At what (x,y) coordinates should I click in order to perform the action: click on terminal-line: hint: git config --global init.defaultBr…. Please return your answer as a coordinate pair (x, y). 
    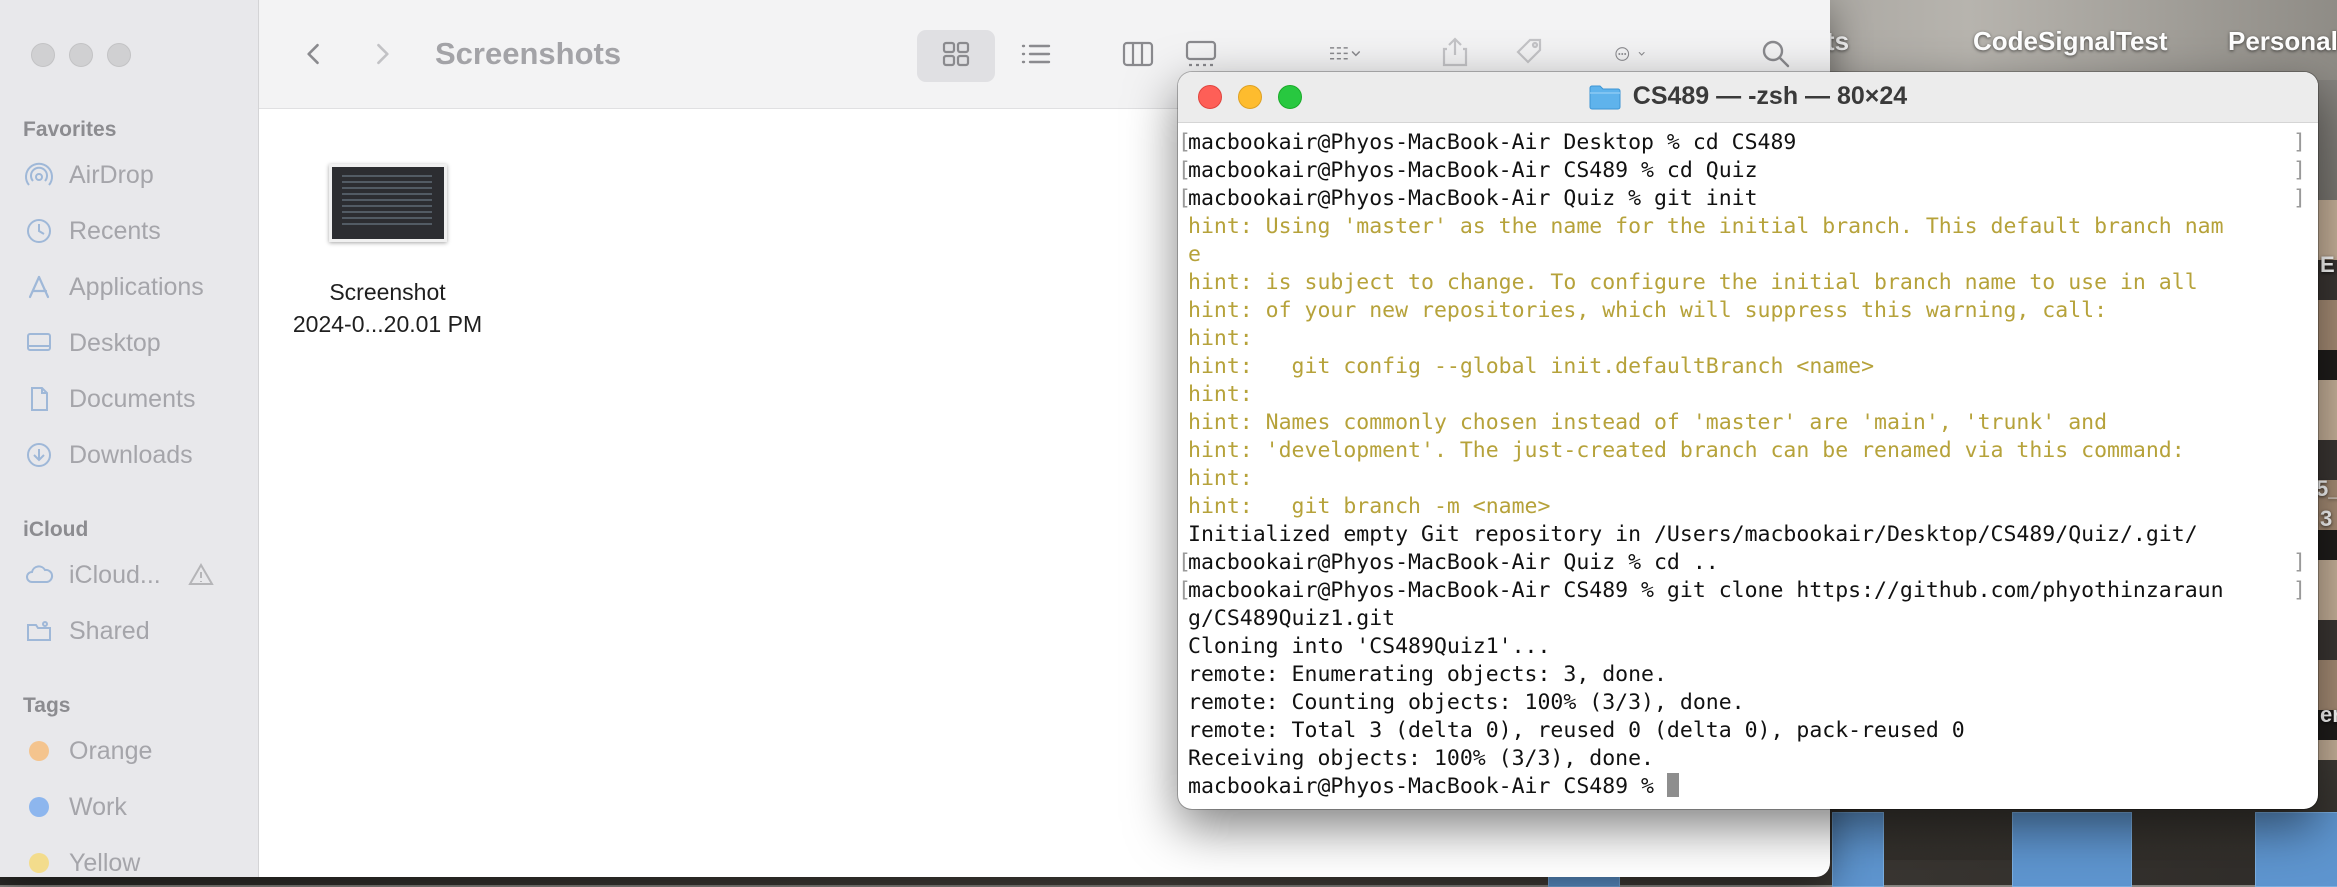
    Looking at the image, I should click on (1748, 367).